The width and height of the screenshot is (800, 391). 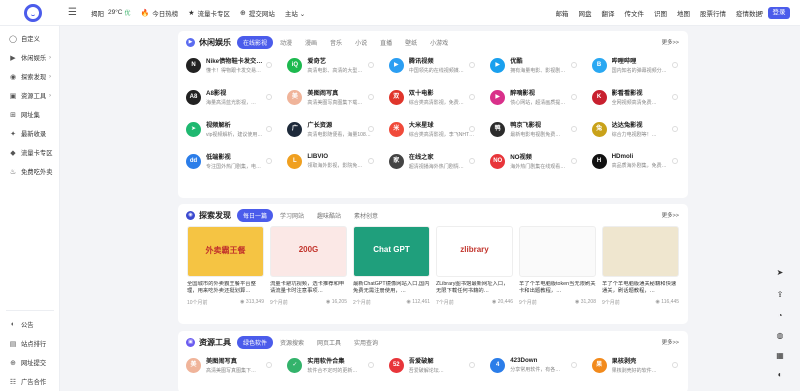 What do you see at coordinates (411, 42) in the screenshot?
I see `tab-wallpaper: 壁纸` at bounding box center [411, 42].